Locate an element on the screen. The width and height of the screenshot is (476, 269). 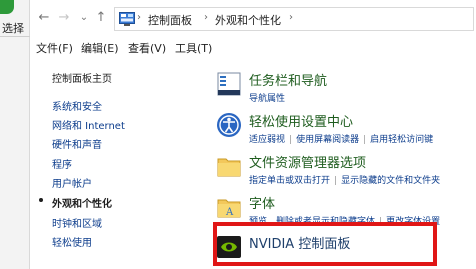
category-links-folder-options: 指定单击或双击打开 | 显示隐藏的文件和文件夹 is located at coordinates (344, 179).